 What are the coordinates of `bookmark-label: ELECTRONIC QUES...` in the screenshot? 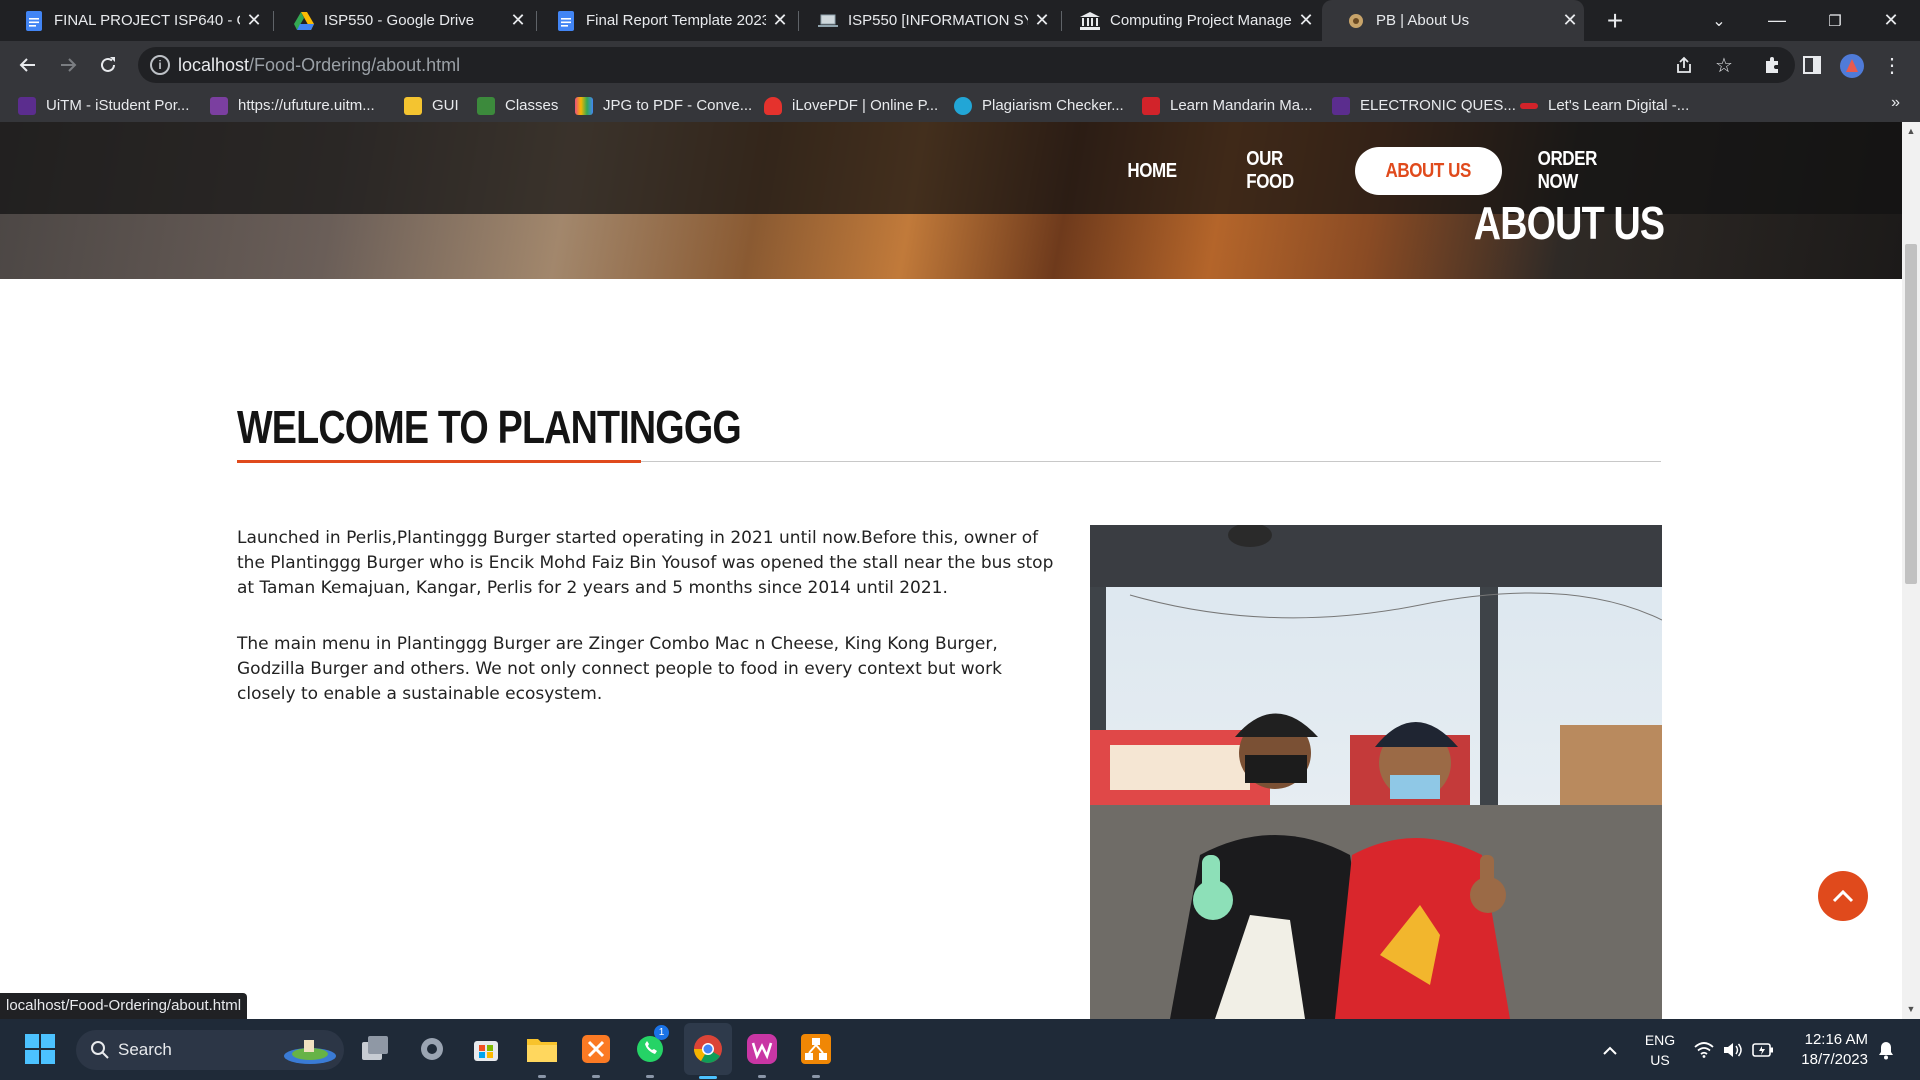 It's located at (1438, 105).